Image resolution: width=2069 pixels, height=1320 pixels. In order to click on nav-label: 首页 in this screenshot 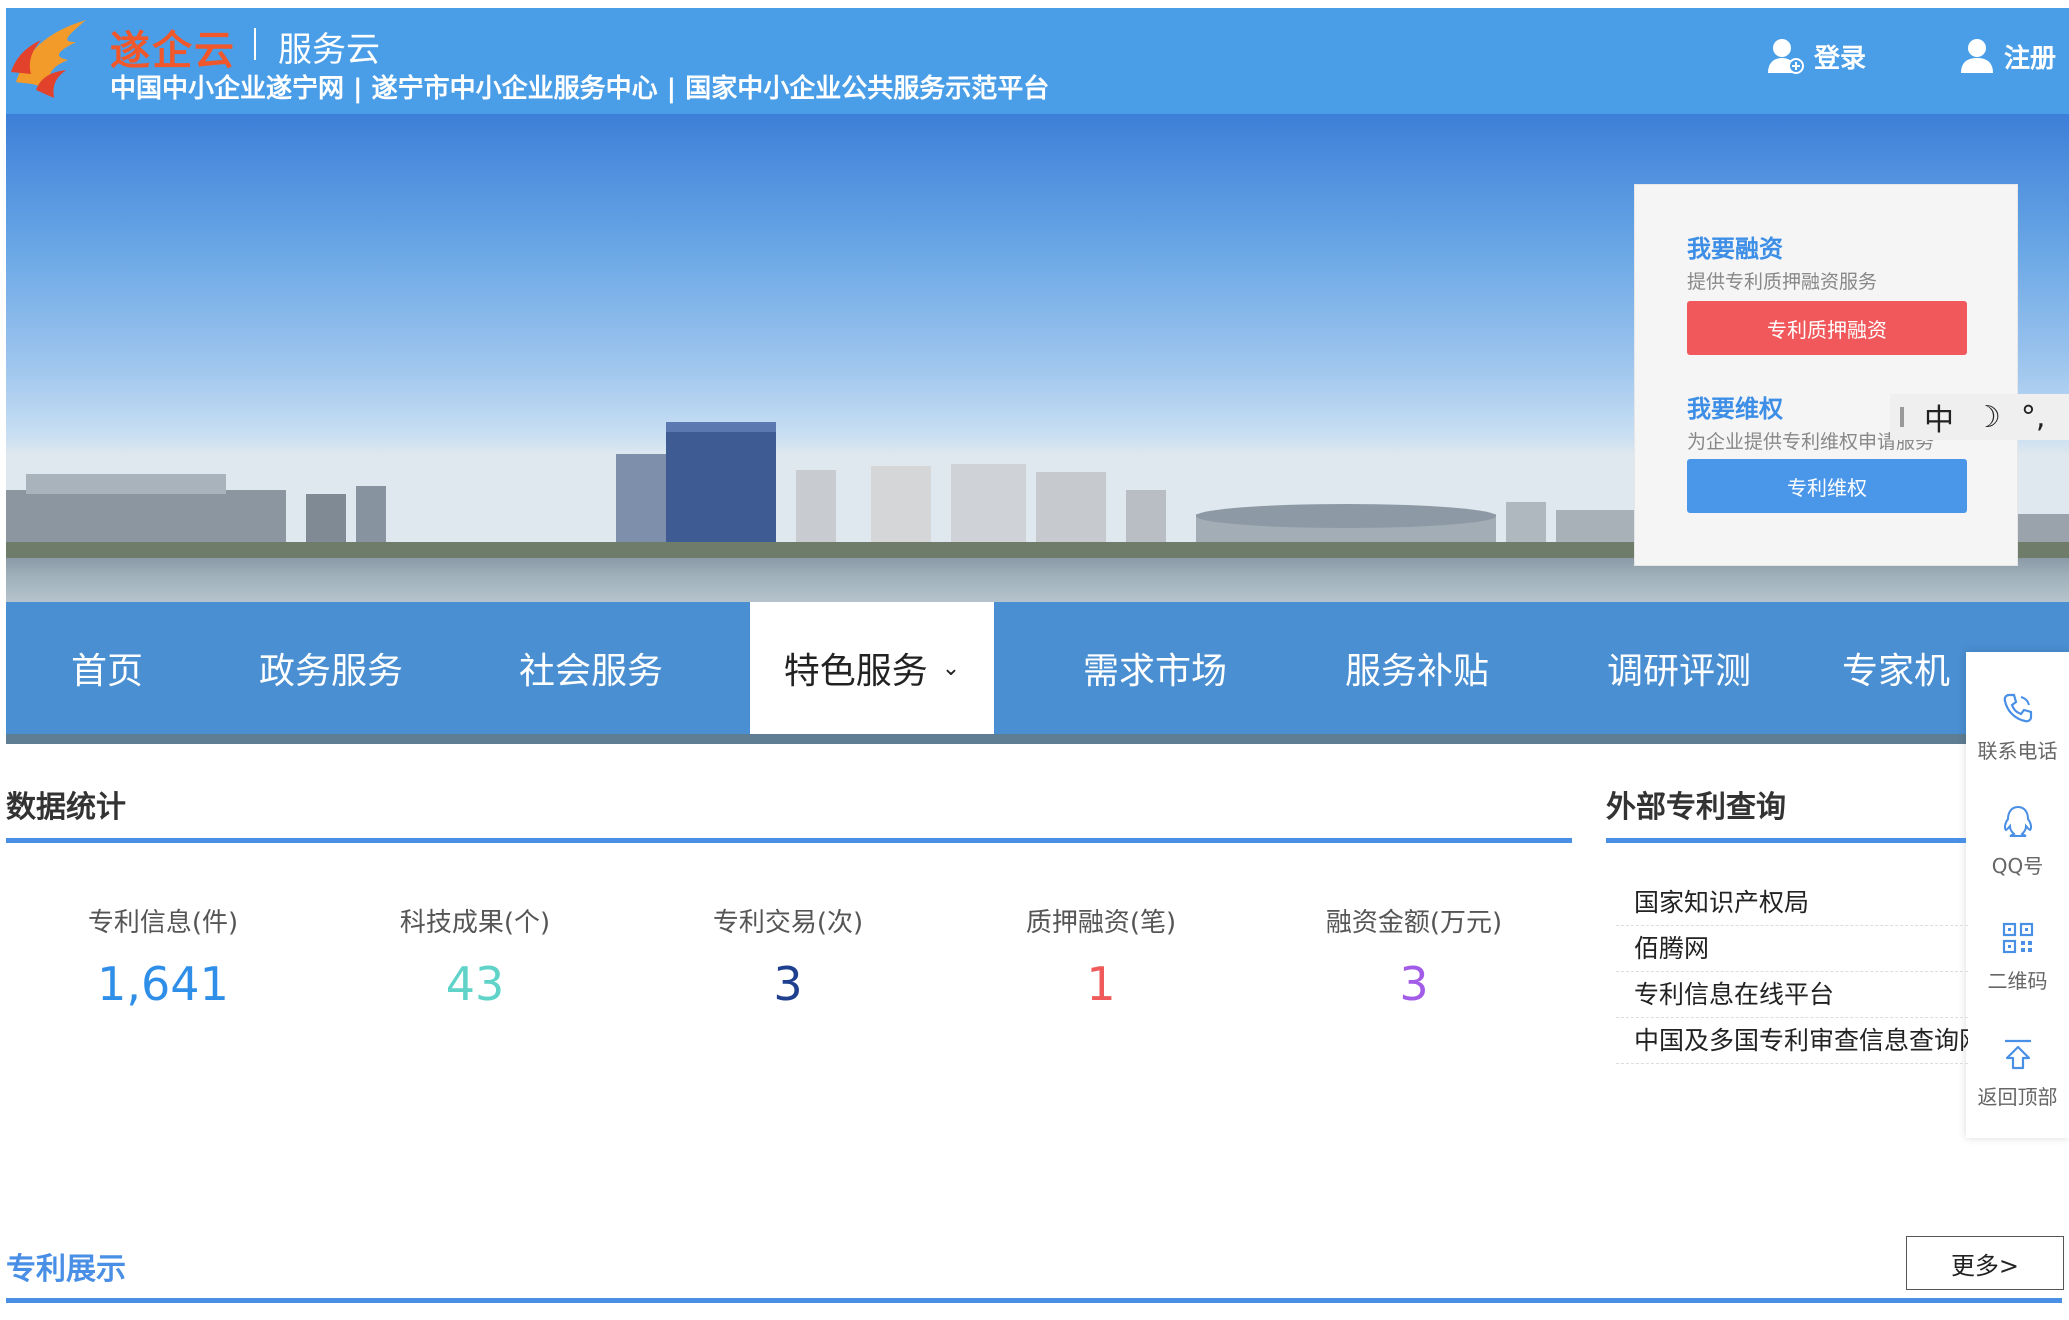, I will do `click(106, 671)`.